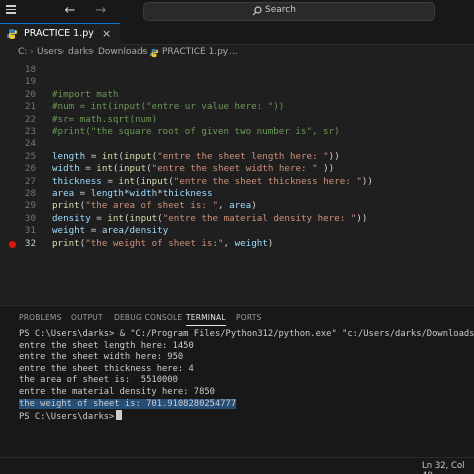  I want to click on line-number: 30, so click(30, 218).